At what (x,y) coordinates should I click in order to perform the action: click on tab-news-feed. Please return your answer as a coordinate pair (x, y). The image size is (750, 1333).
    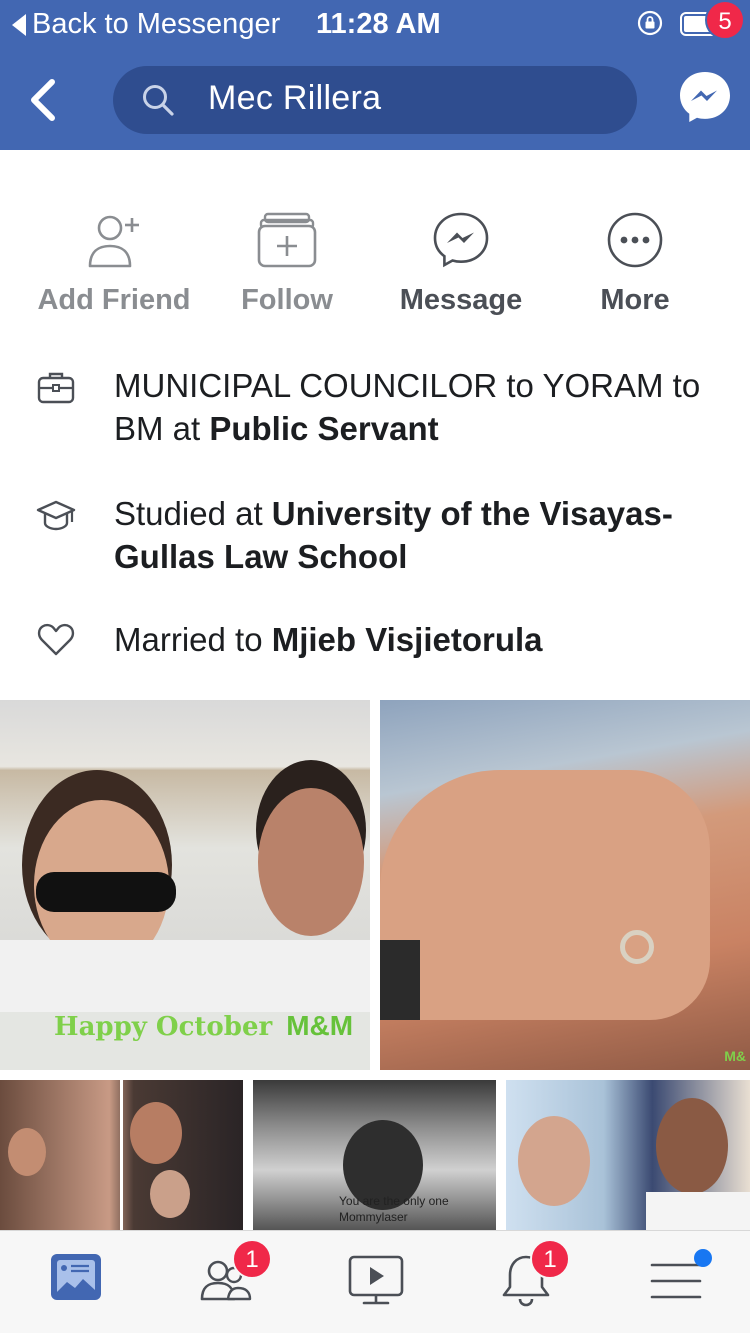
    Looking at the image, I should click on (83, 1284).